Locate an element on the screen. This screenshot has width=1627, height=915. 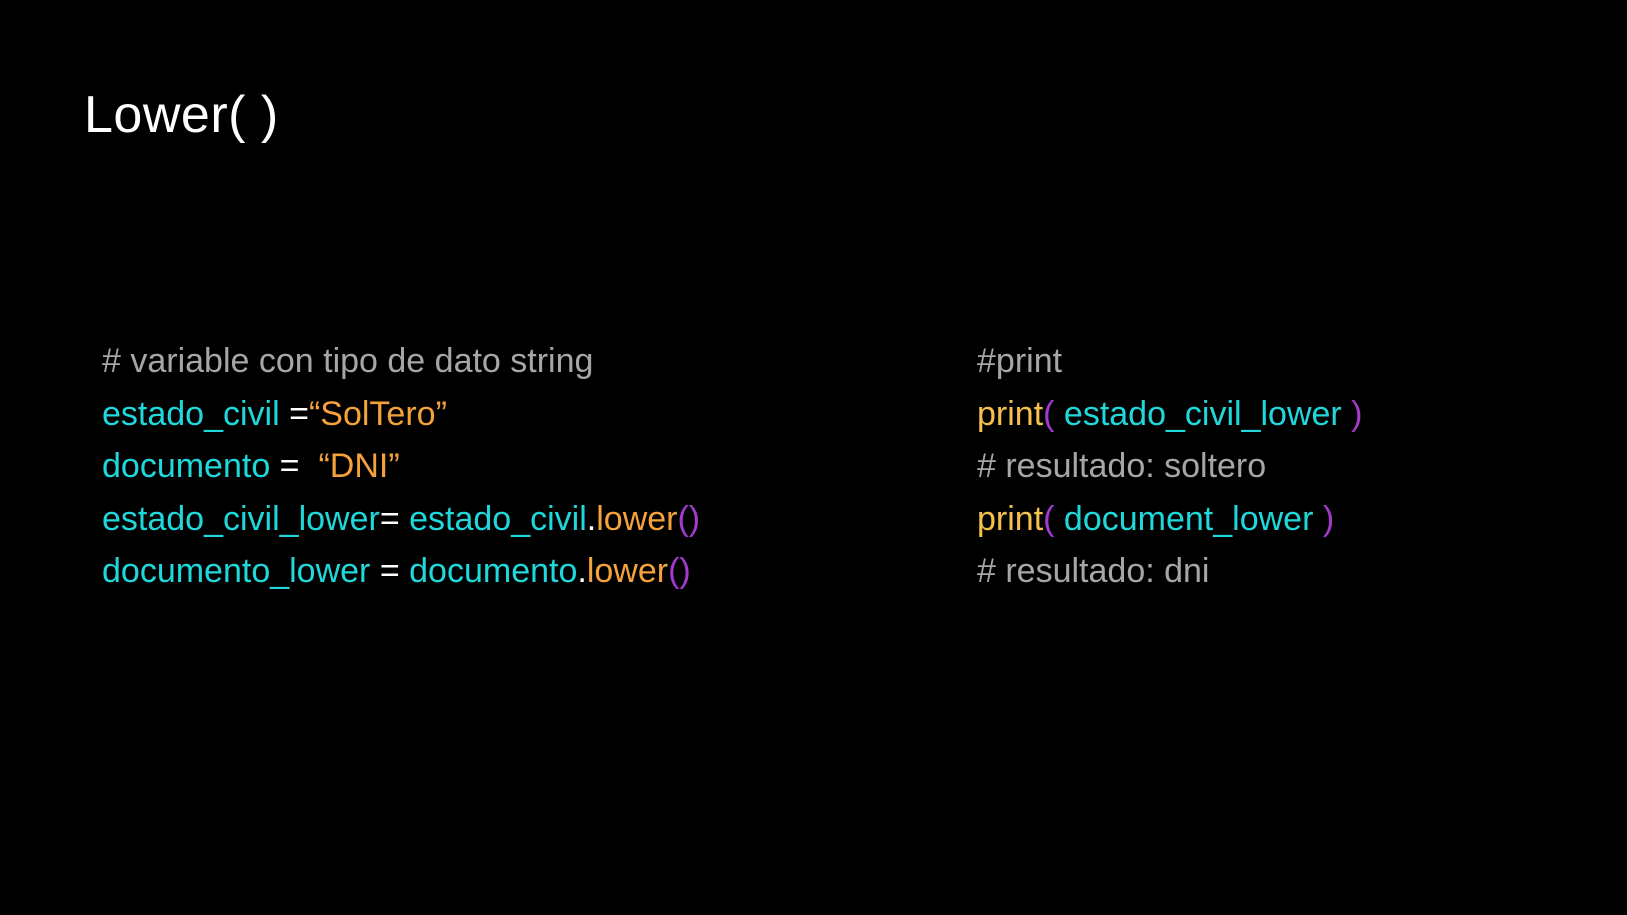
code-line-result-soltero: # resultado: soltero is located at coordinates (1170, 466).